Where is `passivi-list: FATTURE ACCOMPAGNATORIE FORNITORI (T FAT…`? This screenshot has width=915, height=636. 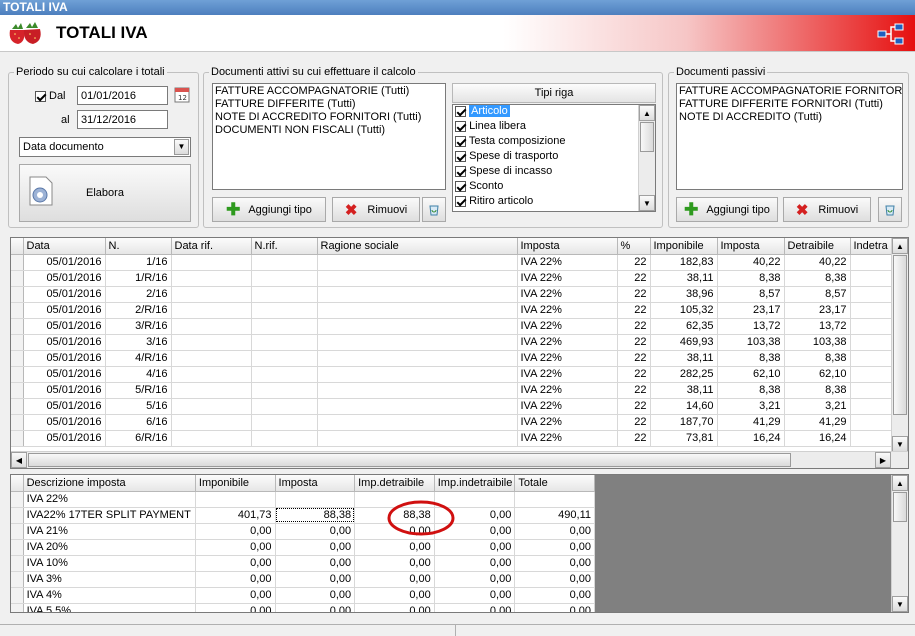
passivi-list: FATTURE ACCOMPAGNATORIE FORNITORI (T FAT… is located at coordinates (789, 136).